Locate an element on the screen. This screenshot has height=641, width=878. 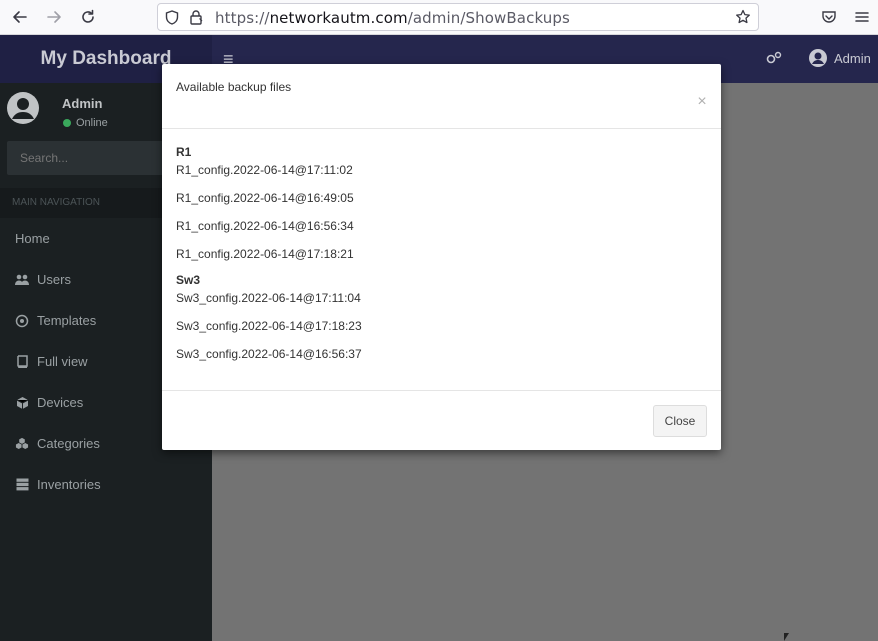
user-menu-label: Admin is located at coordinates (852, 58).